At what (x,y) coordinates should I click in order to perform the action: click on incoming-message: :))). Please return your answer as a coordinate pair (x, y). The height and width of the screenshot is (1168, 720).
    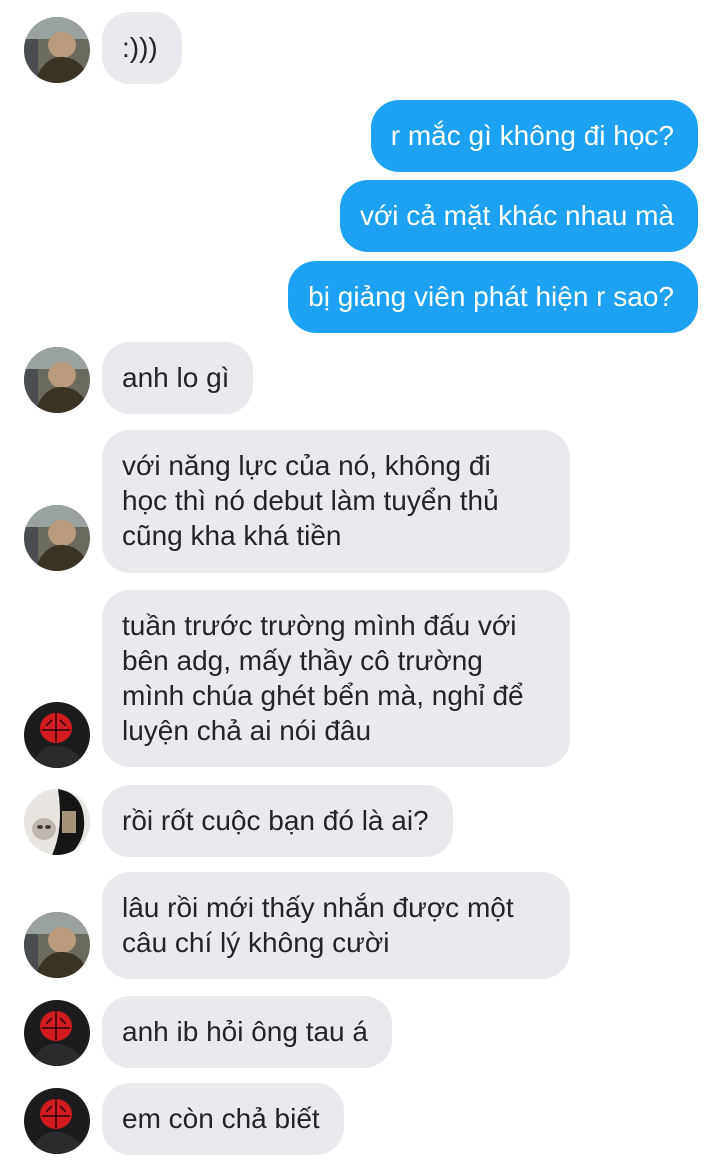
    Looking at the image, I should click on (142, 48).